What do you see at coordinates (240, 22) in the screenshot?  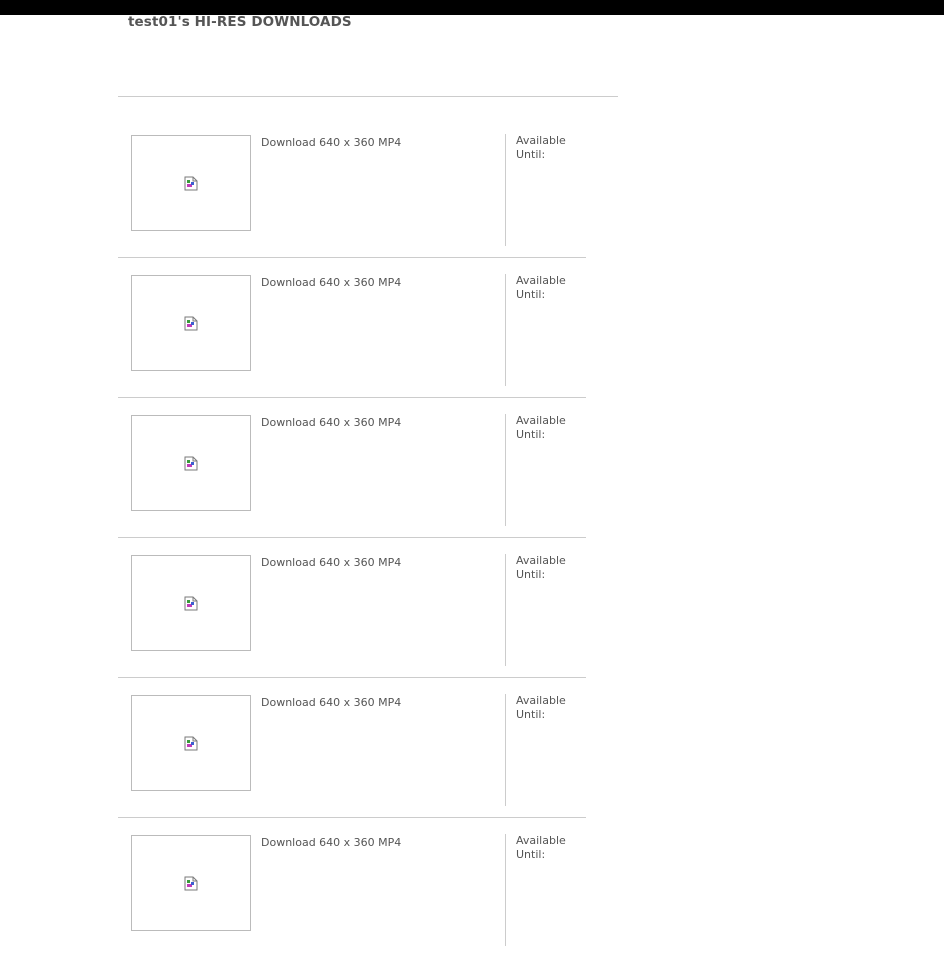 I see `page-title: test01's HI-RES DOWNLOADS` at bounding box center [240, 22].